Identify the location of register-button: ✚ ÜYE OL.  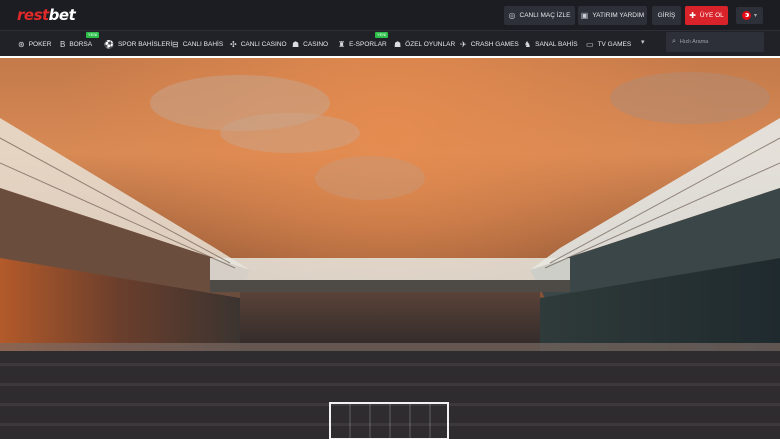
(706, 15).